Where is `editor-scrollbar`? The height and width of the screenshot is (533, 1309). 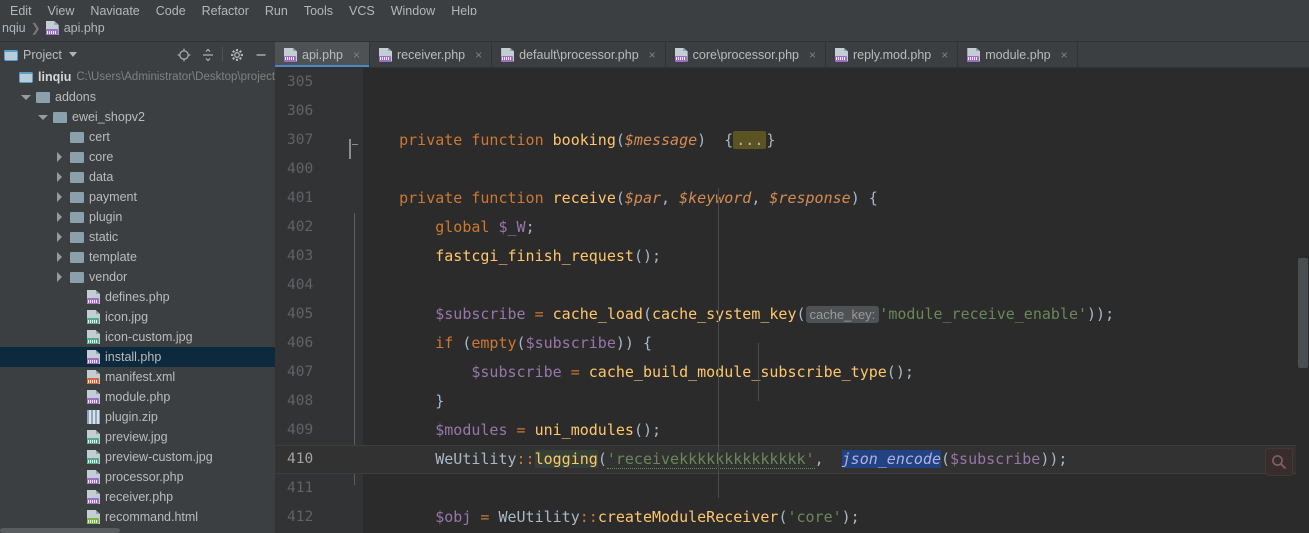 editor-scrollbar is located at coordinates (1302, 300).